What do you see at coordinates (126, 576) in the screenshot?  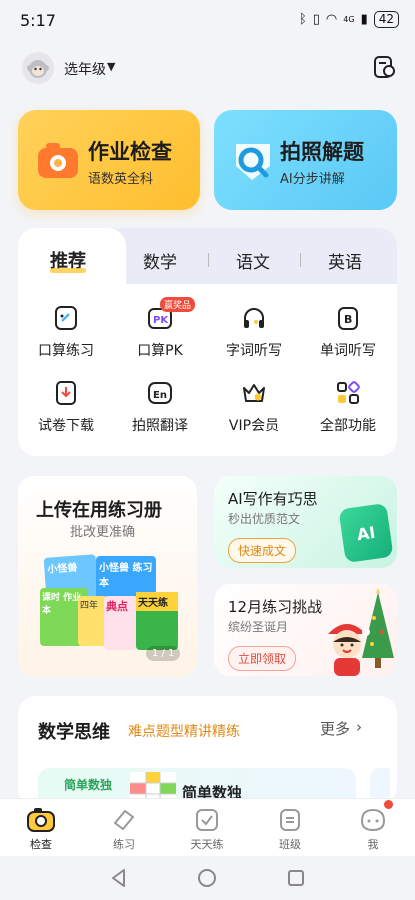 I see `book-title: 小怪兽 练习本` at bounding box center [126, 576].